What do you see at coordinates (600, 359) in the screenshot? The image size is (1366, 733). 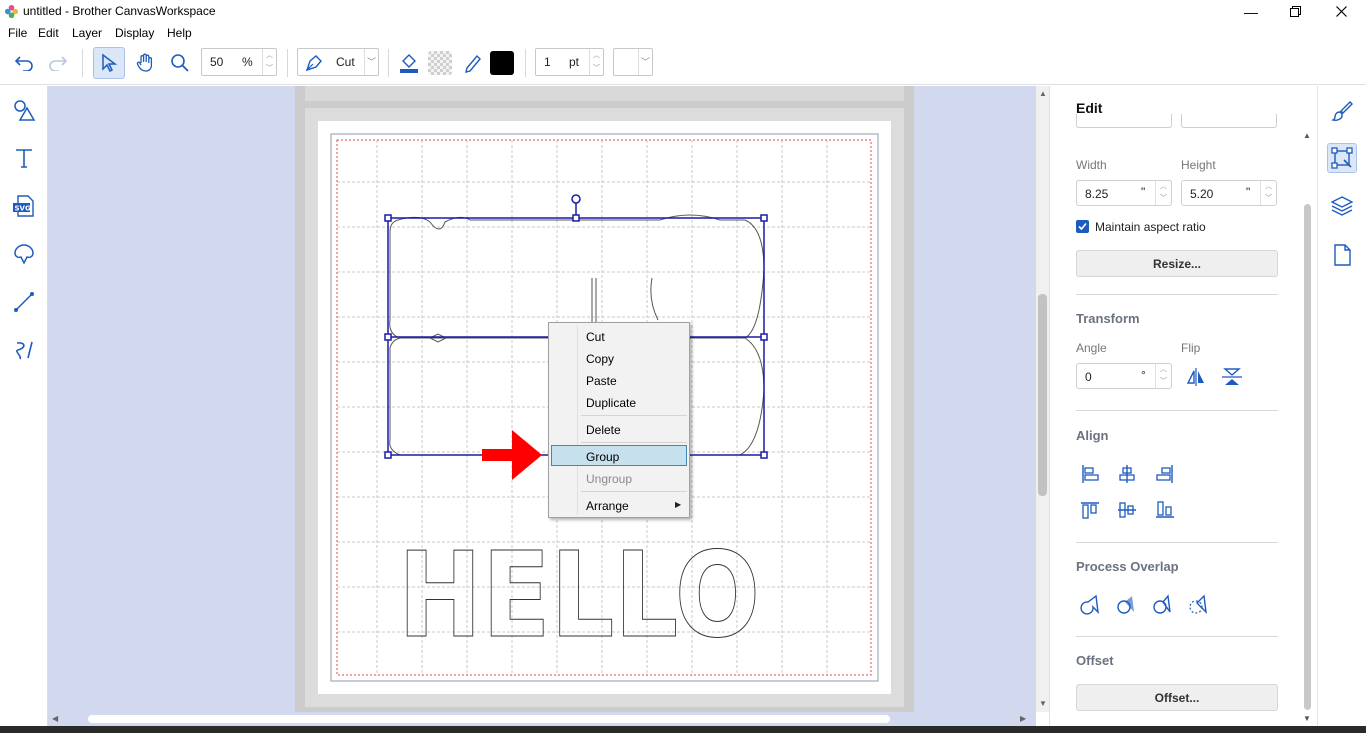 I see `context-menu-copy: Copy` at bounding box center [600, 359].